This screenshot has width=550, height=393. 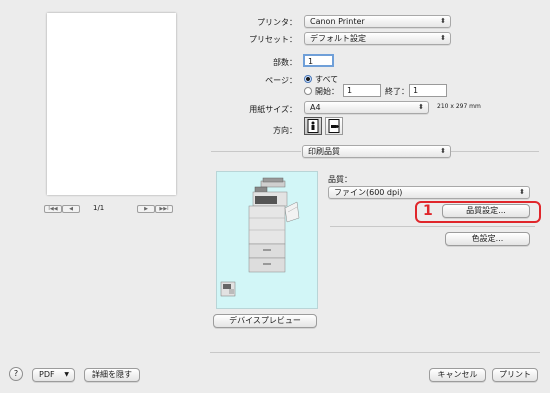 What do you see at coordinates (277, 22) in the screenshot?
I see `printer-label: プリンタ：` at bounding box center [277, 22].